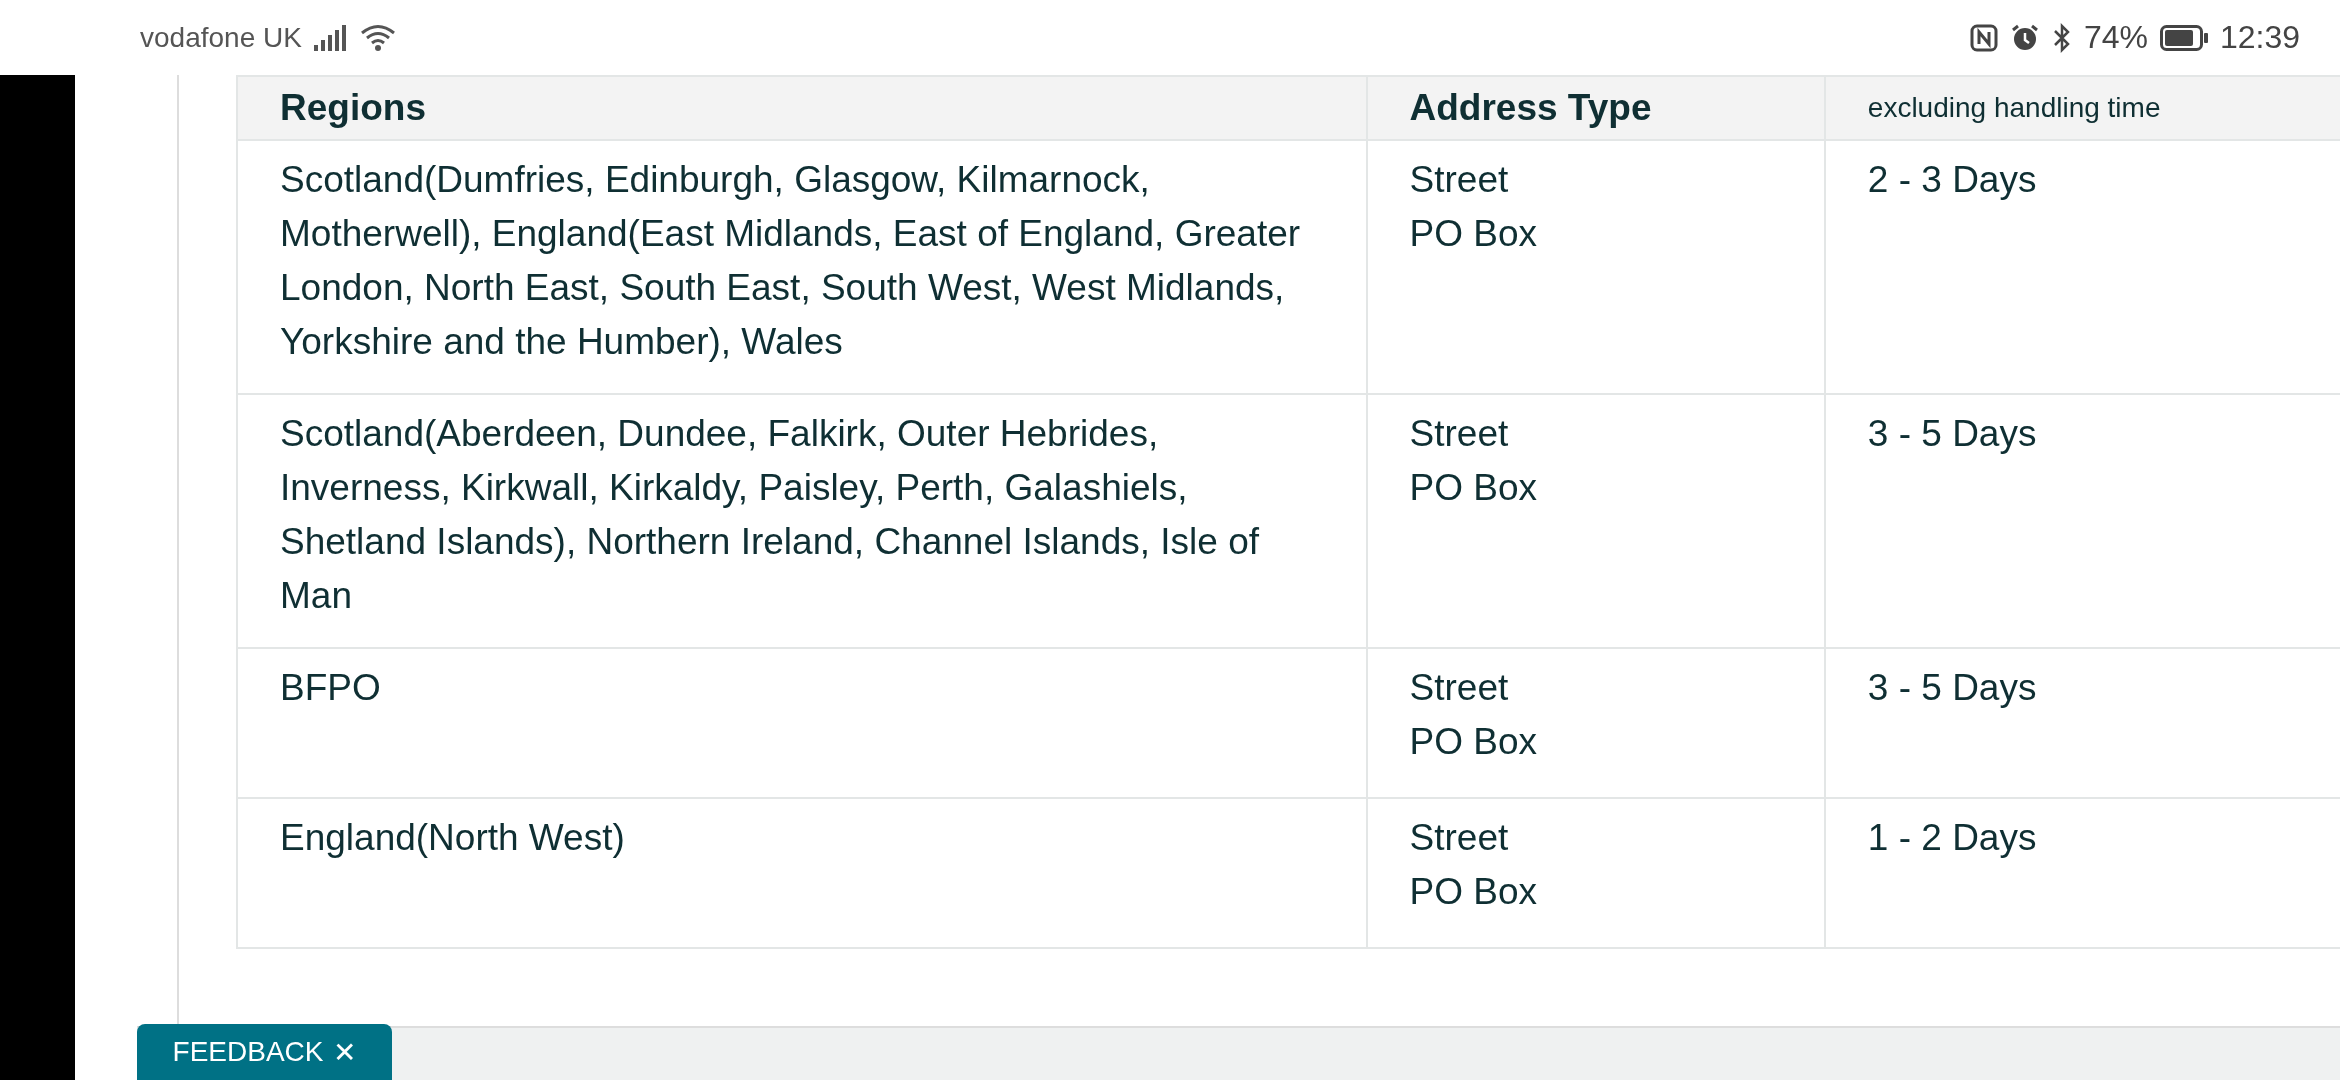 The height and width of the screenshot is (1080, 2340). What do you see at coordinates (2183, 37) in the screenshot?
I see `battery-icon` at bounding box center [2183, 37].